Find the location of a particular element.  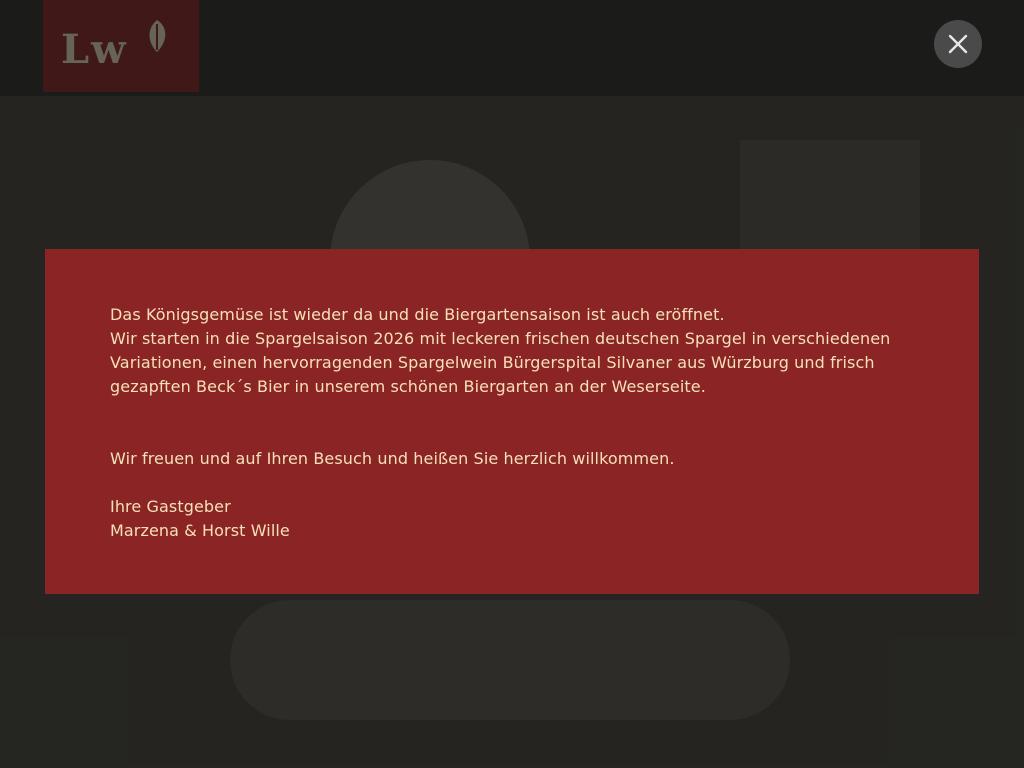

signoff-hosts: Marzena & Horst Wille is located at coordinates (200, 530).